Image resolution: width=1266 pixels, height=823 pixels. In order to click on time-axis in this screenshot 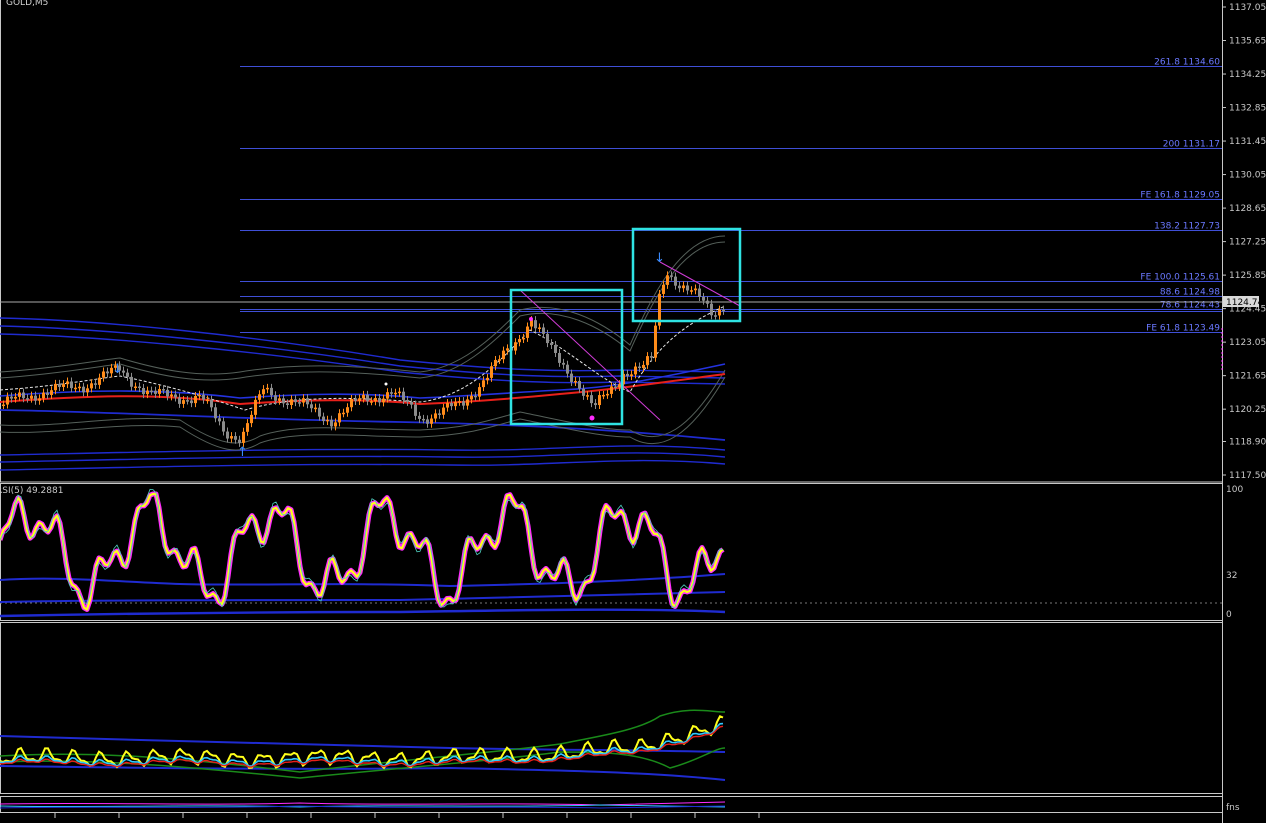, I will do `click(407, 815)`.